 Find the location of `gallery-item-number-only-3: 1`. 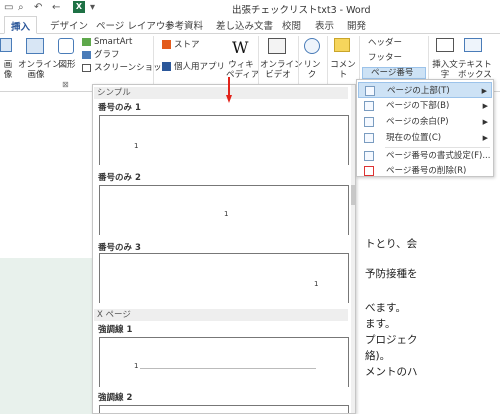

gallery-item-number-only-3: 1 is located at coordinates (224, 278).